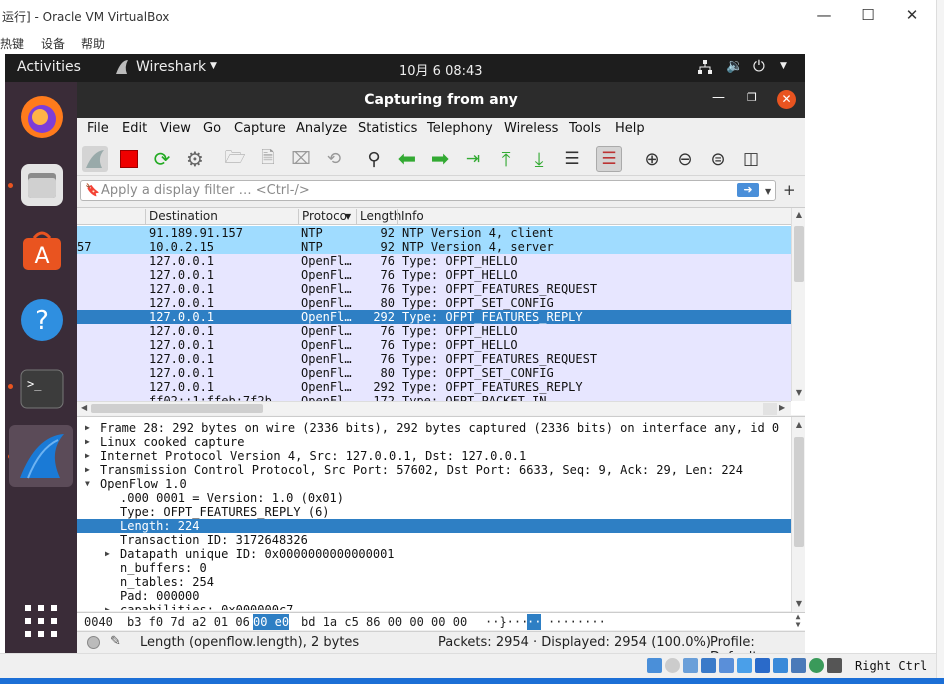 The height and width of the screenshot is (684, 944). Describe the element at coordinates (434, 582) in the screenshot. I see `detail-row: n_tables: 254` at that location.